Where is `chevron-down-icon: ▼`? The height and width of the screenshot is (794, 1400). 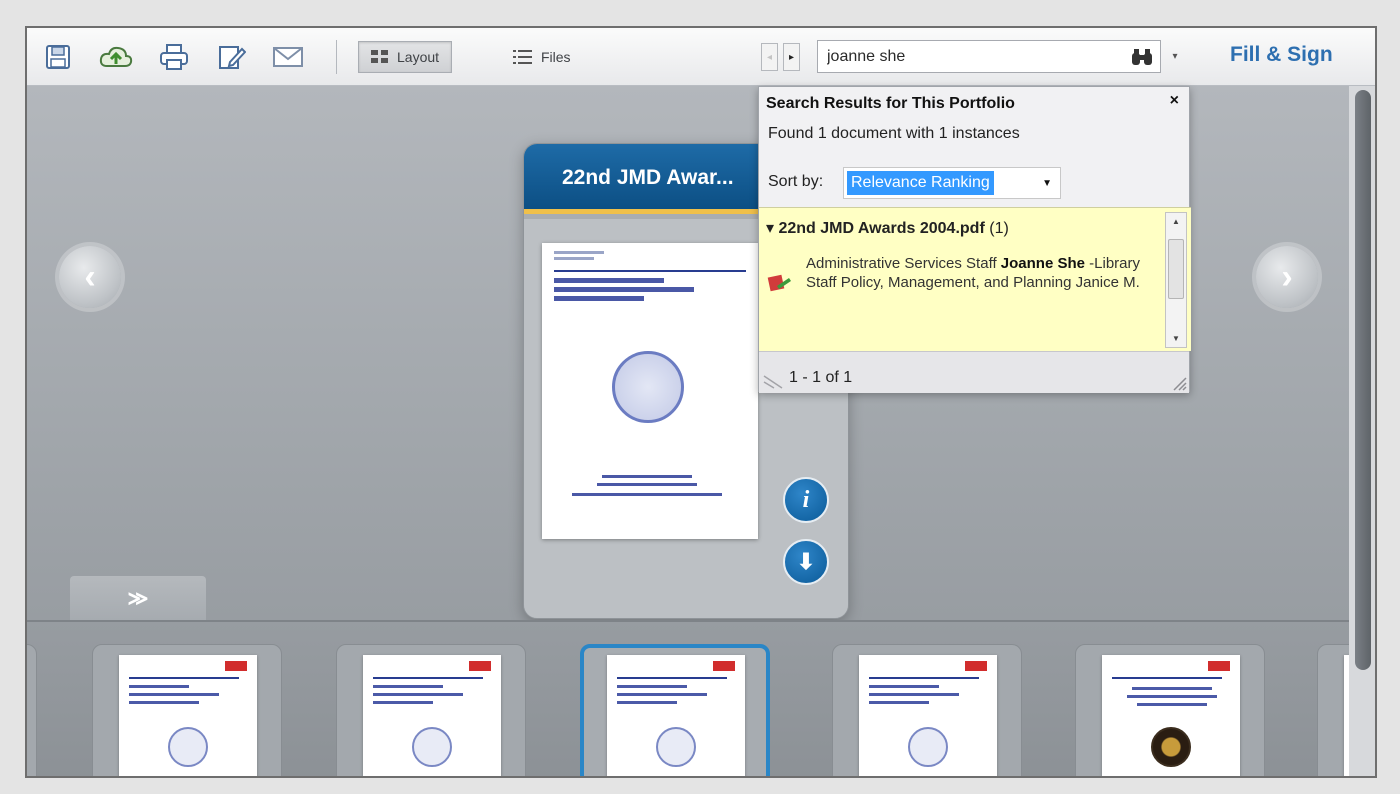
chevron-down-icon: ▼ is located at coordinates (1047, 183).